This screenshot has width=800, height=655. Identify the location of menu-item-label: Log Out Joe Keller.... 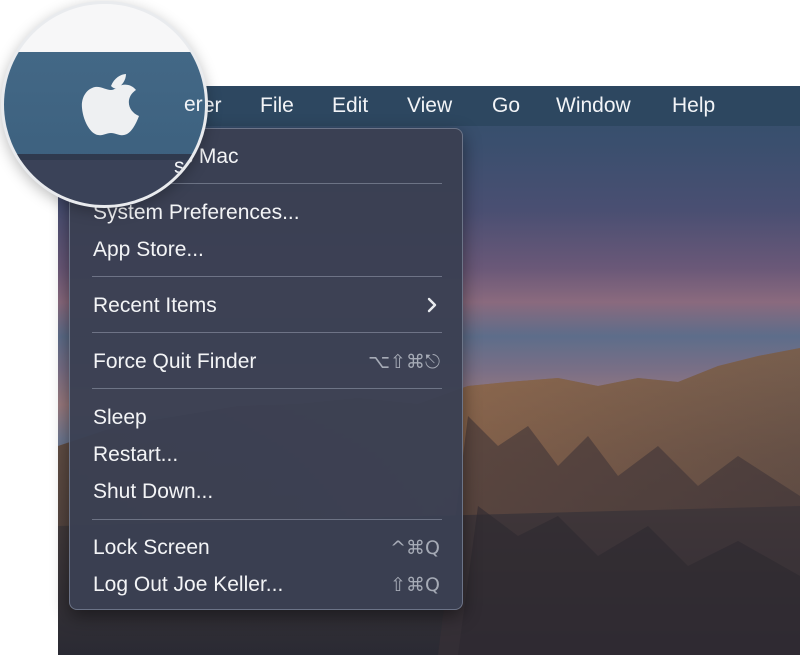
(188, 584).